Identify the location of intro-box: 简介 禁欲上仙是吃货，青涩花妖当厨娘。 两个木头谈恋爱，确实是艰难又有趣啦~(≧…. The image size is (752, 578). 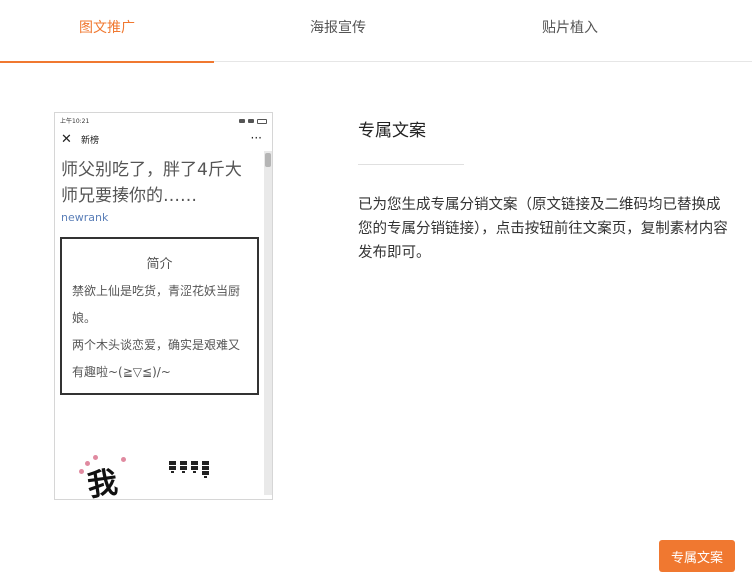
(159, 316).